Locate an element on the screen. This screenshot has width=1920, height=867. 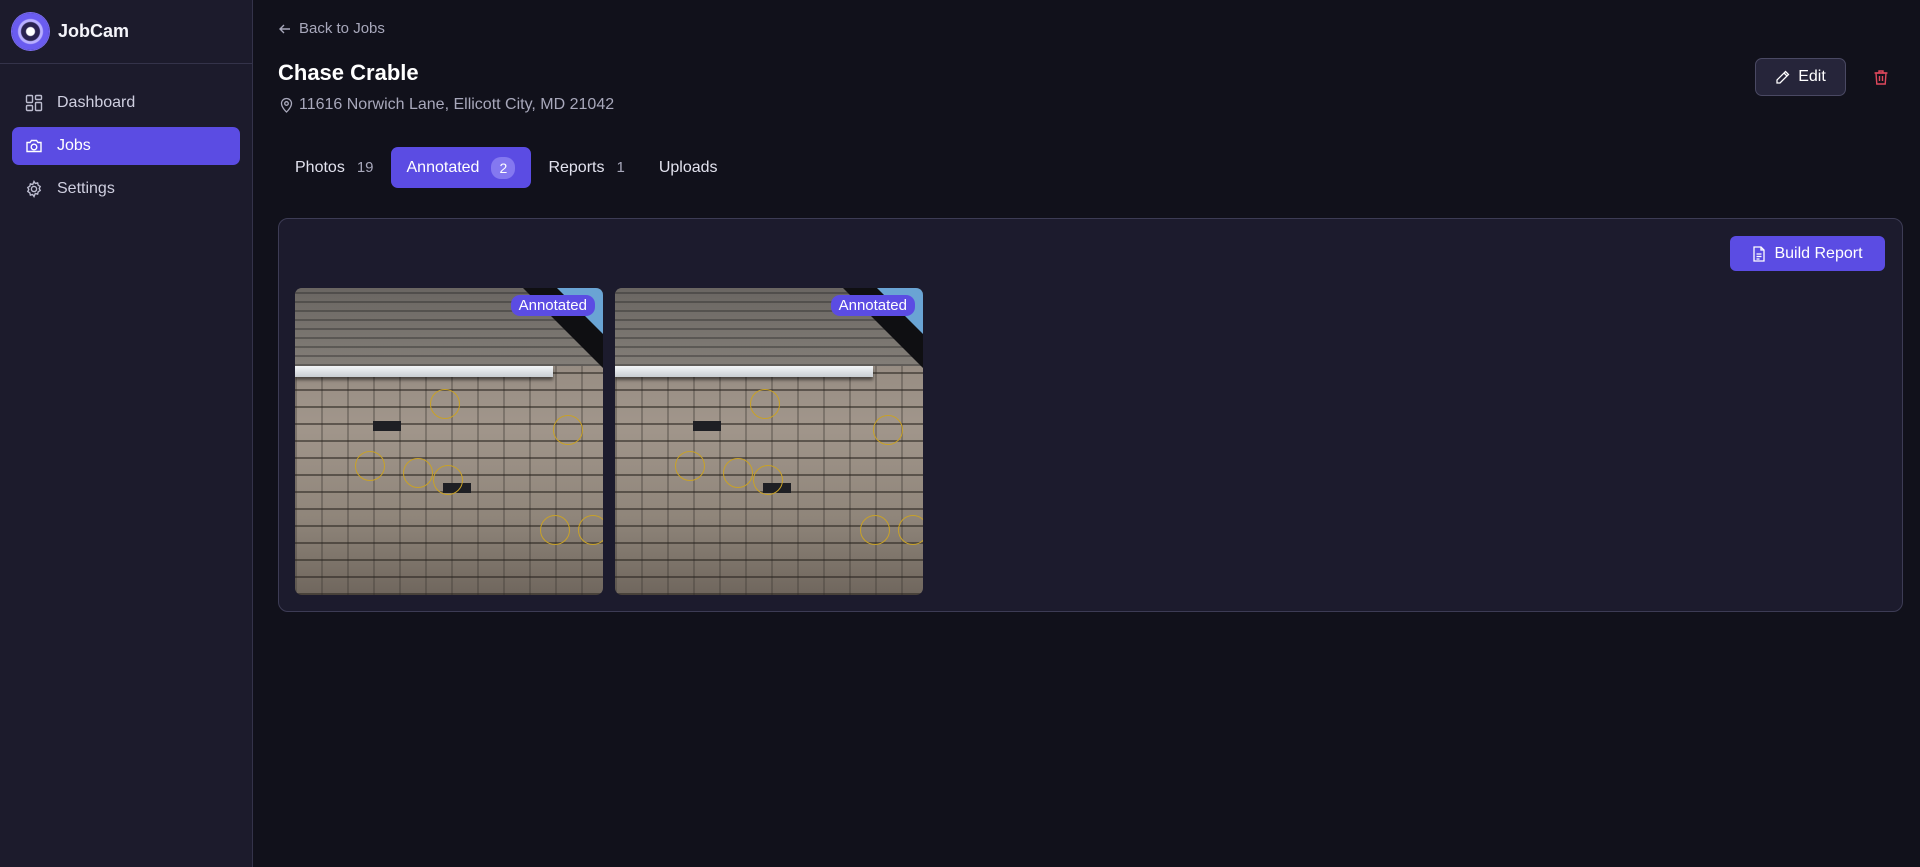
build-report-label: Build Report is located at coordinates (1818, 253).